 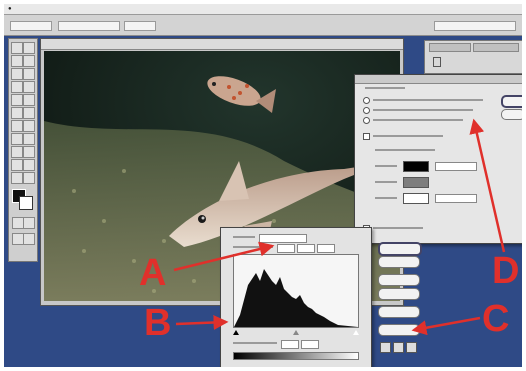 I want to click on gamma-slider, so click(x=296, y=332).